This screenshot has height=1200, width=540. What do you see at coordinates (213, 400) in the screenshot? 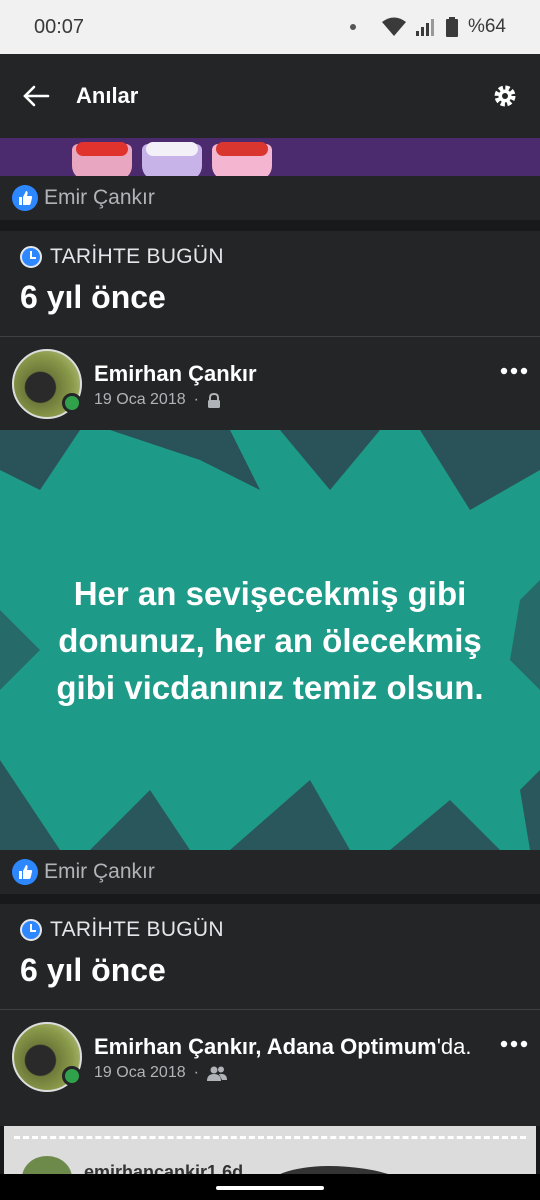
I see `lock-icon` at bounding box center [213, 400].